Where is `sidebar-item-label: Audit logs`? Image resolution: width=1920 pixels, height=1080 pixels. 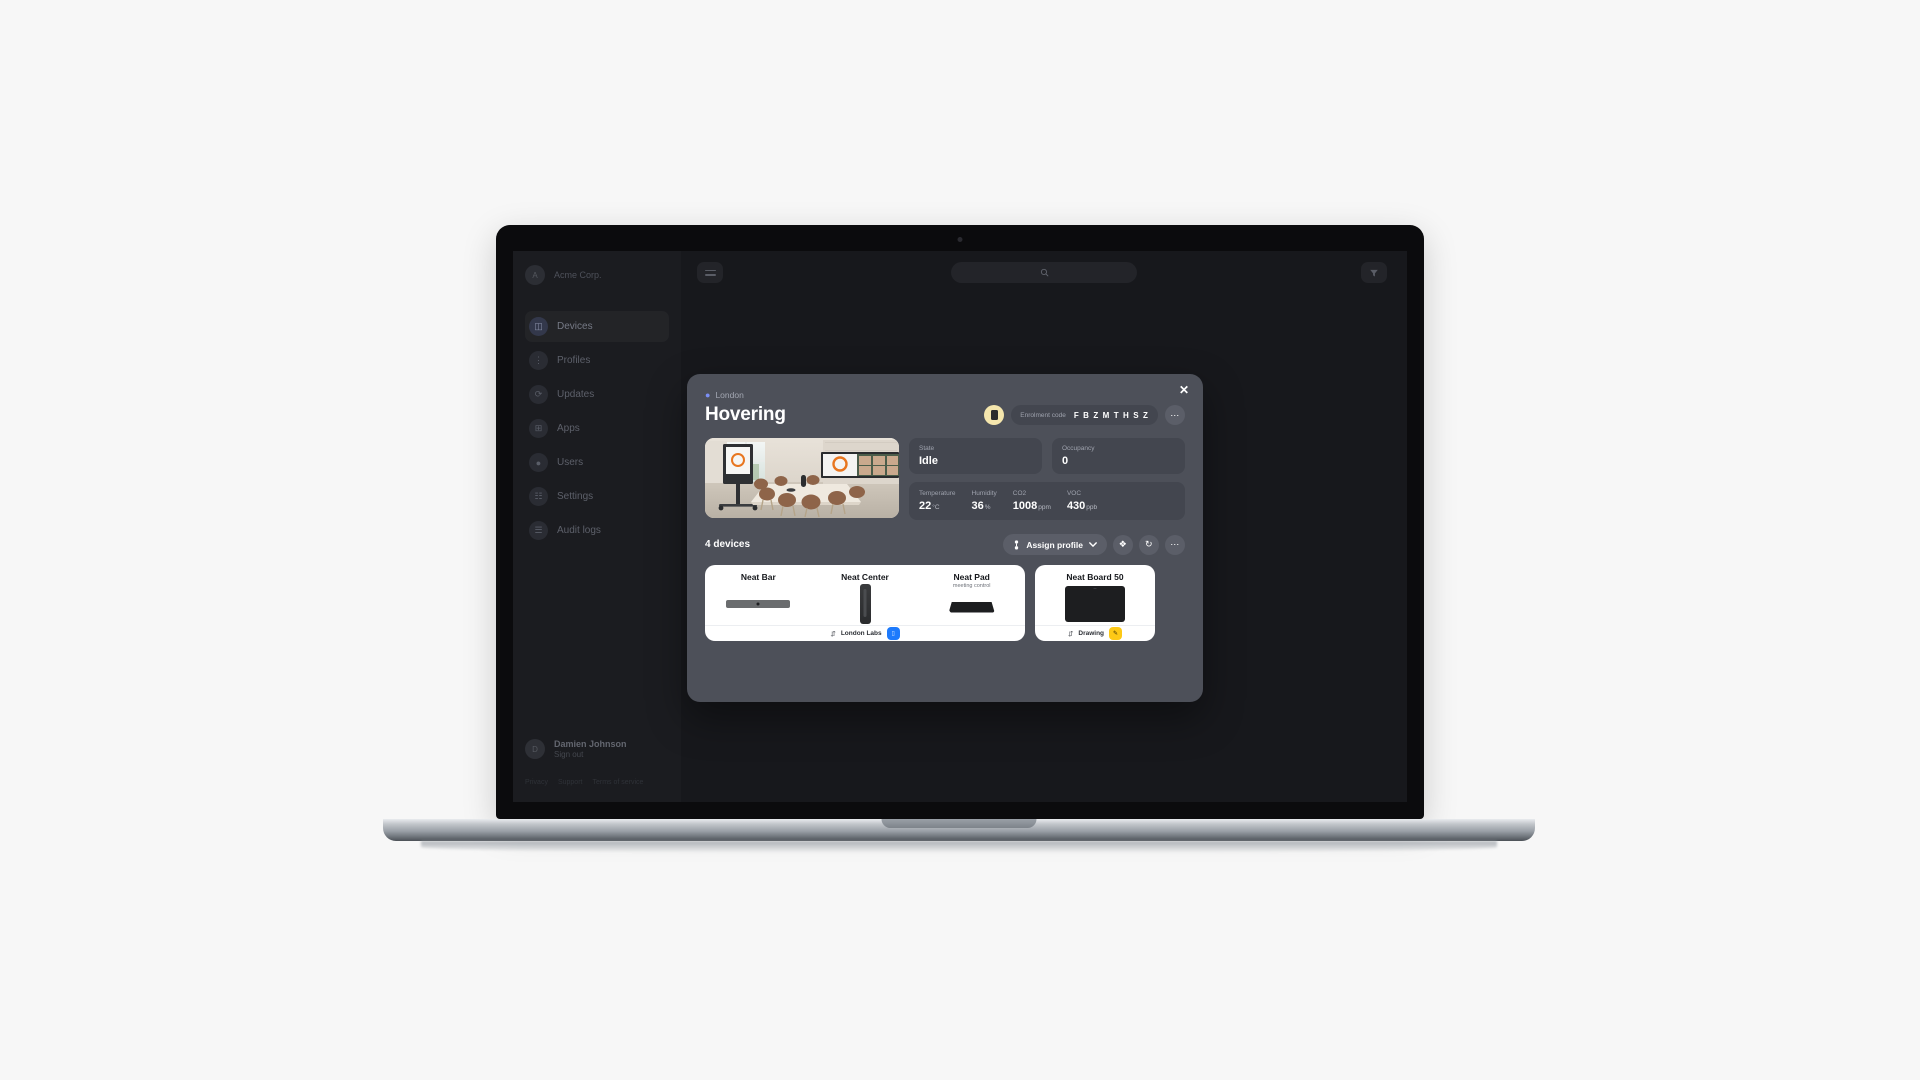
sidebar-item-label: Audit logs is located at coordinates (579, 530).